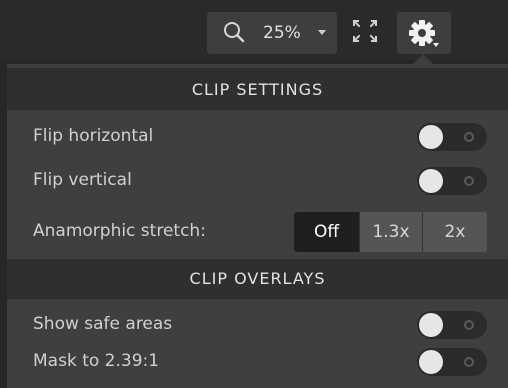 The width and height of the screenshot is (508, 388). Describe the element at coordinates (322, 32) in the screenshot. I see `chevron-down-icon` at that location.